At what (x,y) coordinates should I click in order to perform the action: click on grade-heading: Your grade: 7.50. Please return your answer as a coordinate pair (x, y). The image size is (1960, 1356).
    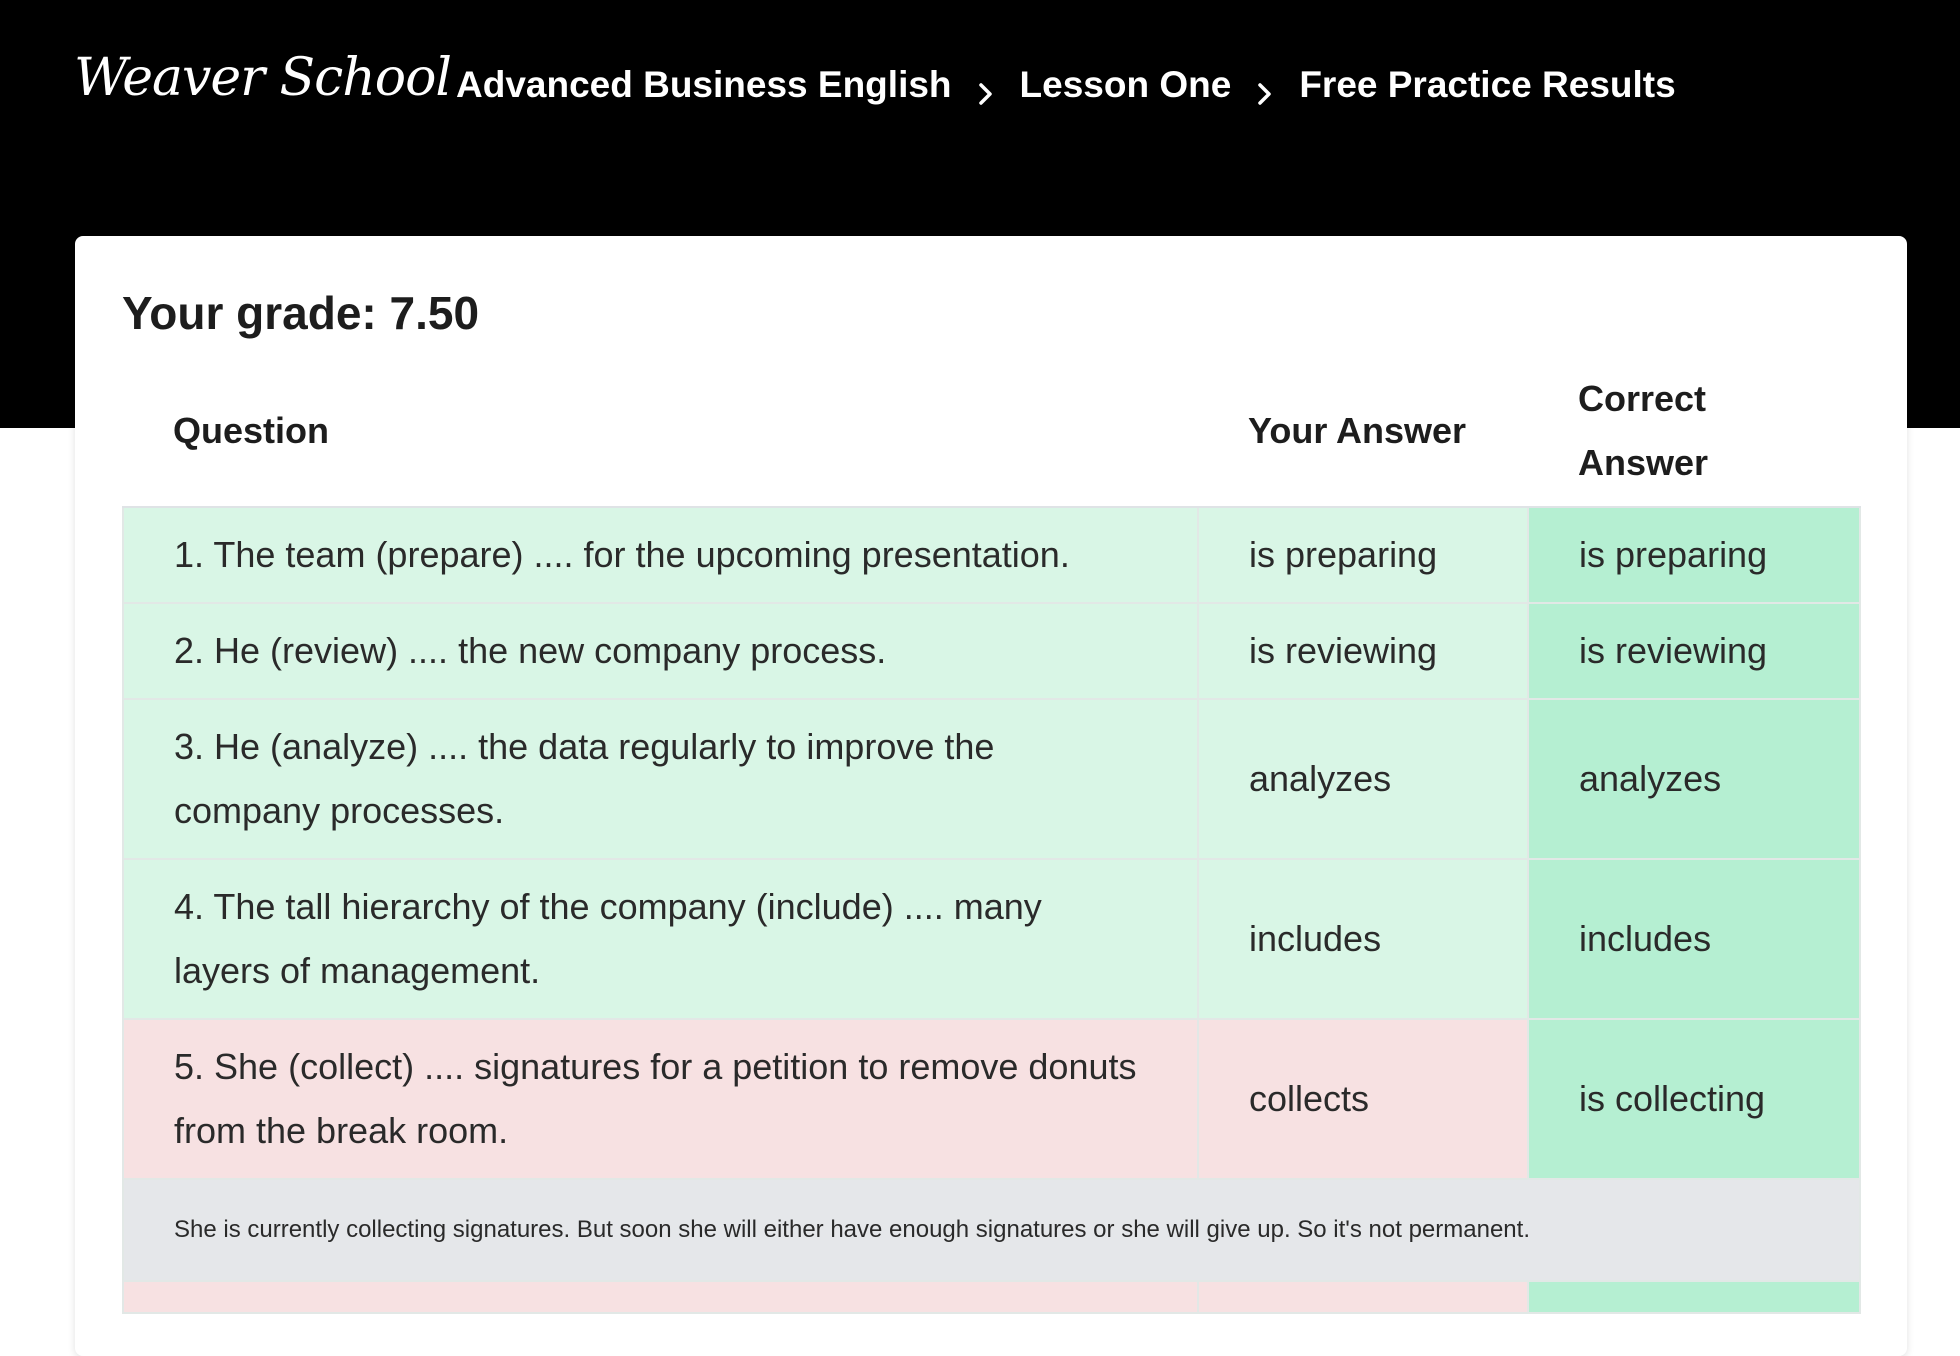
    Looking at the image, I should click on (301, 313).